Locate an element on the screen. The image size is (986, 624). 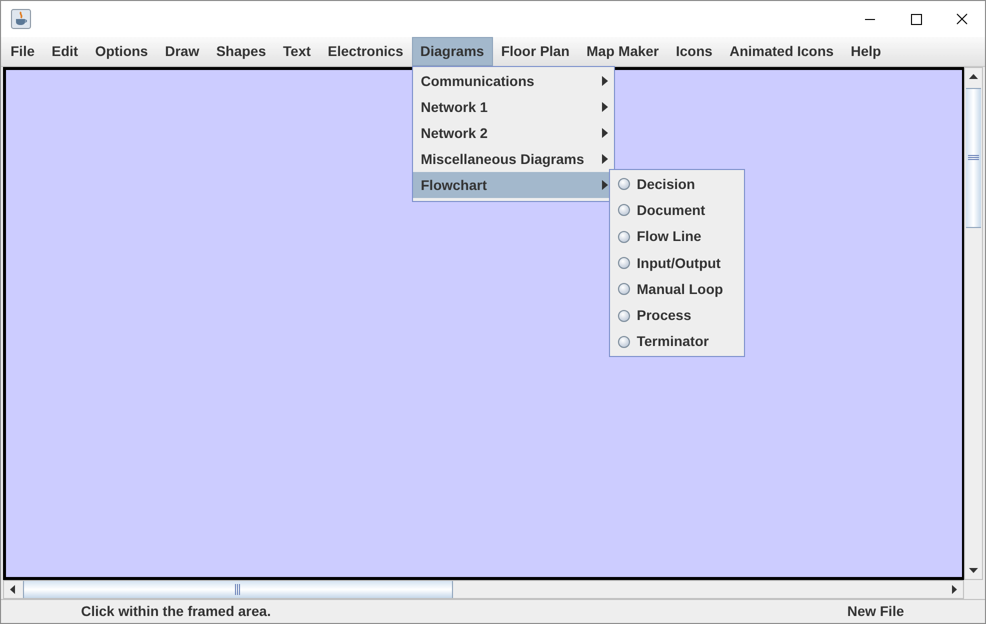
menu: Draw is located at coordinates (182, 51).